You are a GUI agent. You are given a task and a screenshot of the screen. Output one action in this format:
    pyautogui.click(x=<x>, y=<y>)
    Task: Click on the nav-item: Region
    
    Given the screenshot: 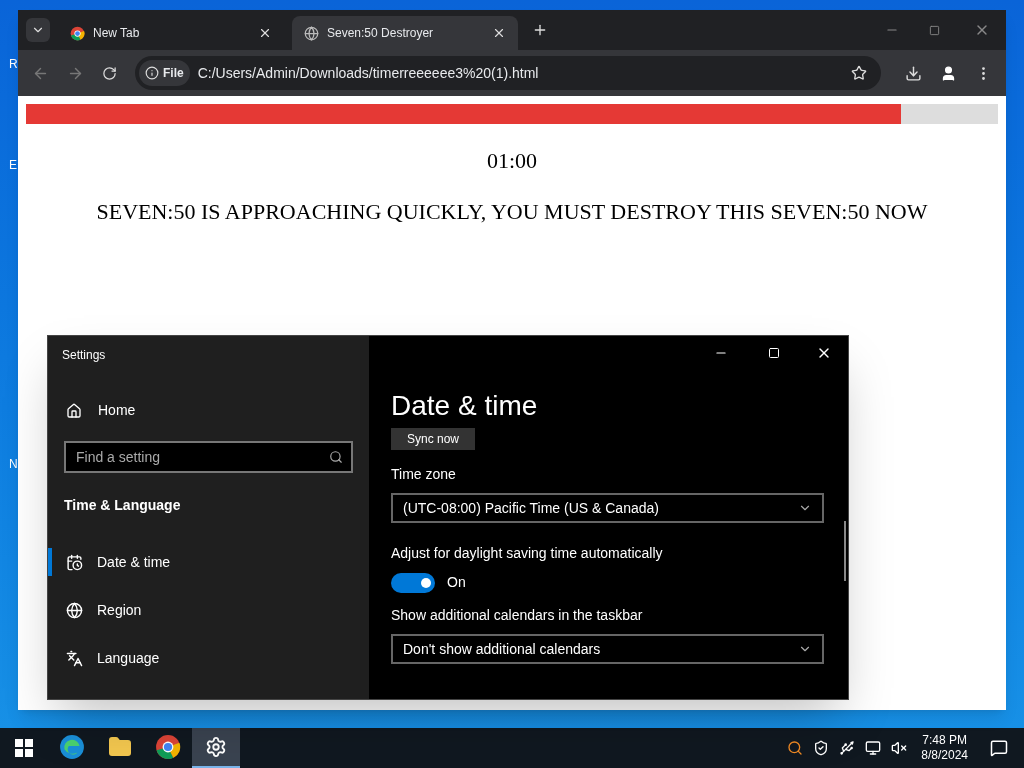 What is the action you would take?
    pyautogui.click(x=208, y=610)
    